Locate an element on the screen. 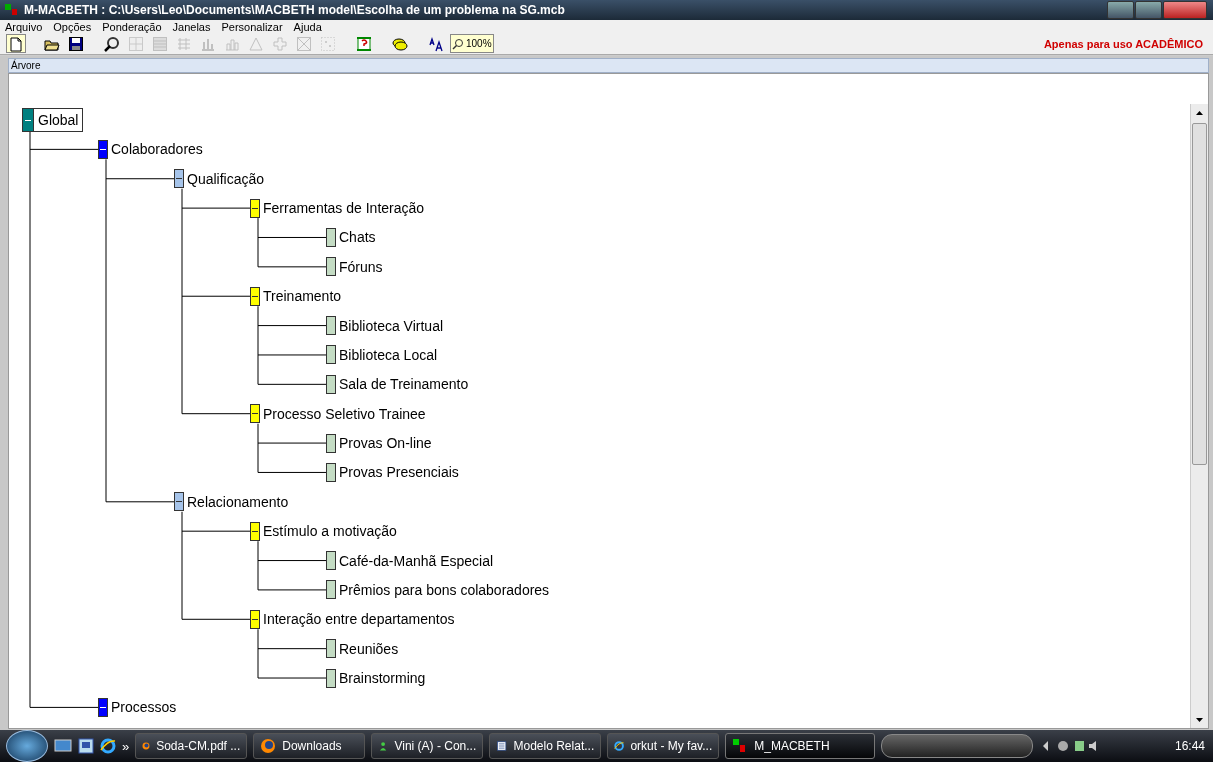  font-size-icon is located at coordinates (436, 43).